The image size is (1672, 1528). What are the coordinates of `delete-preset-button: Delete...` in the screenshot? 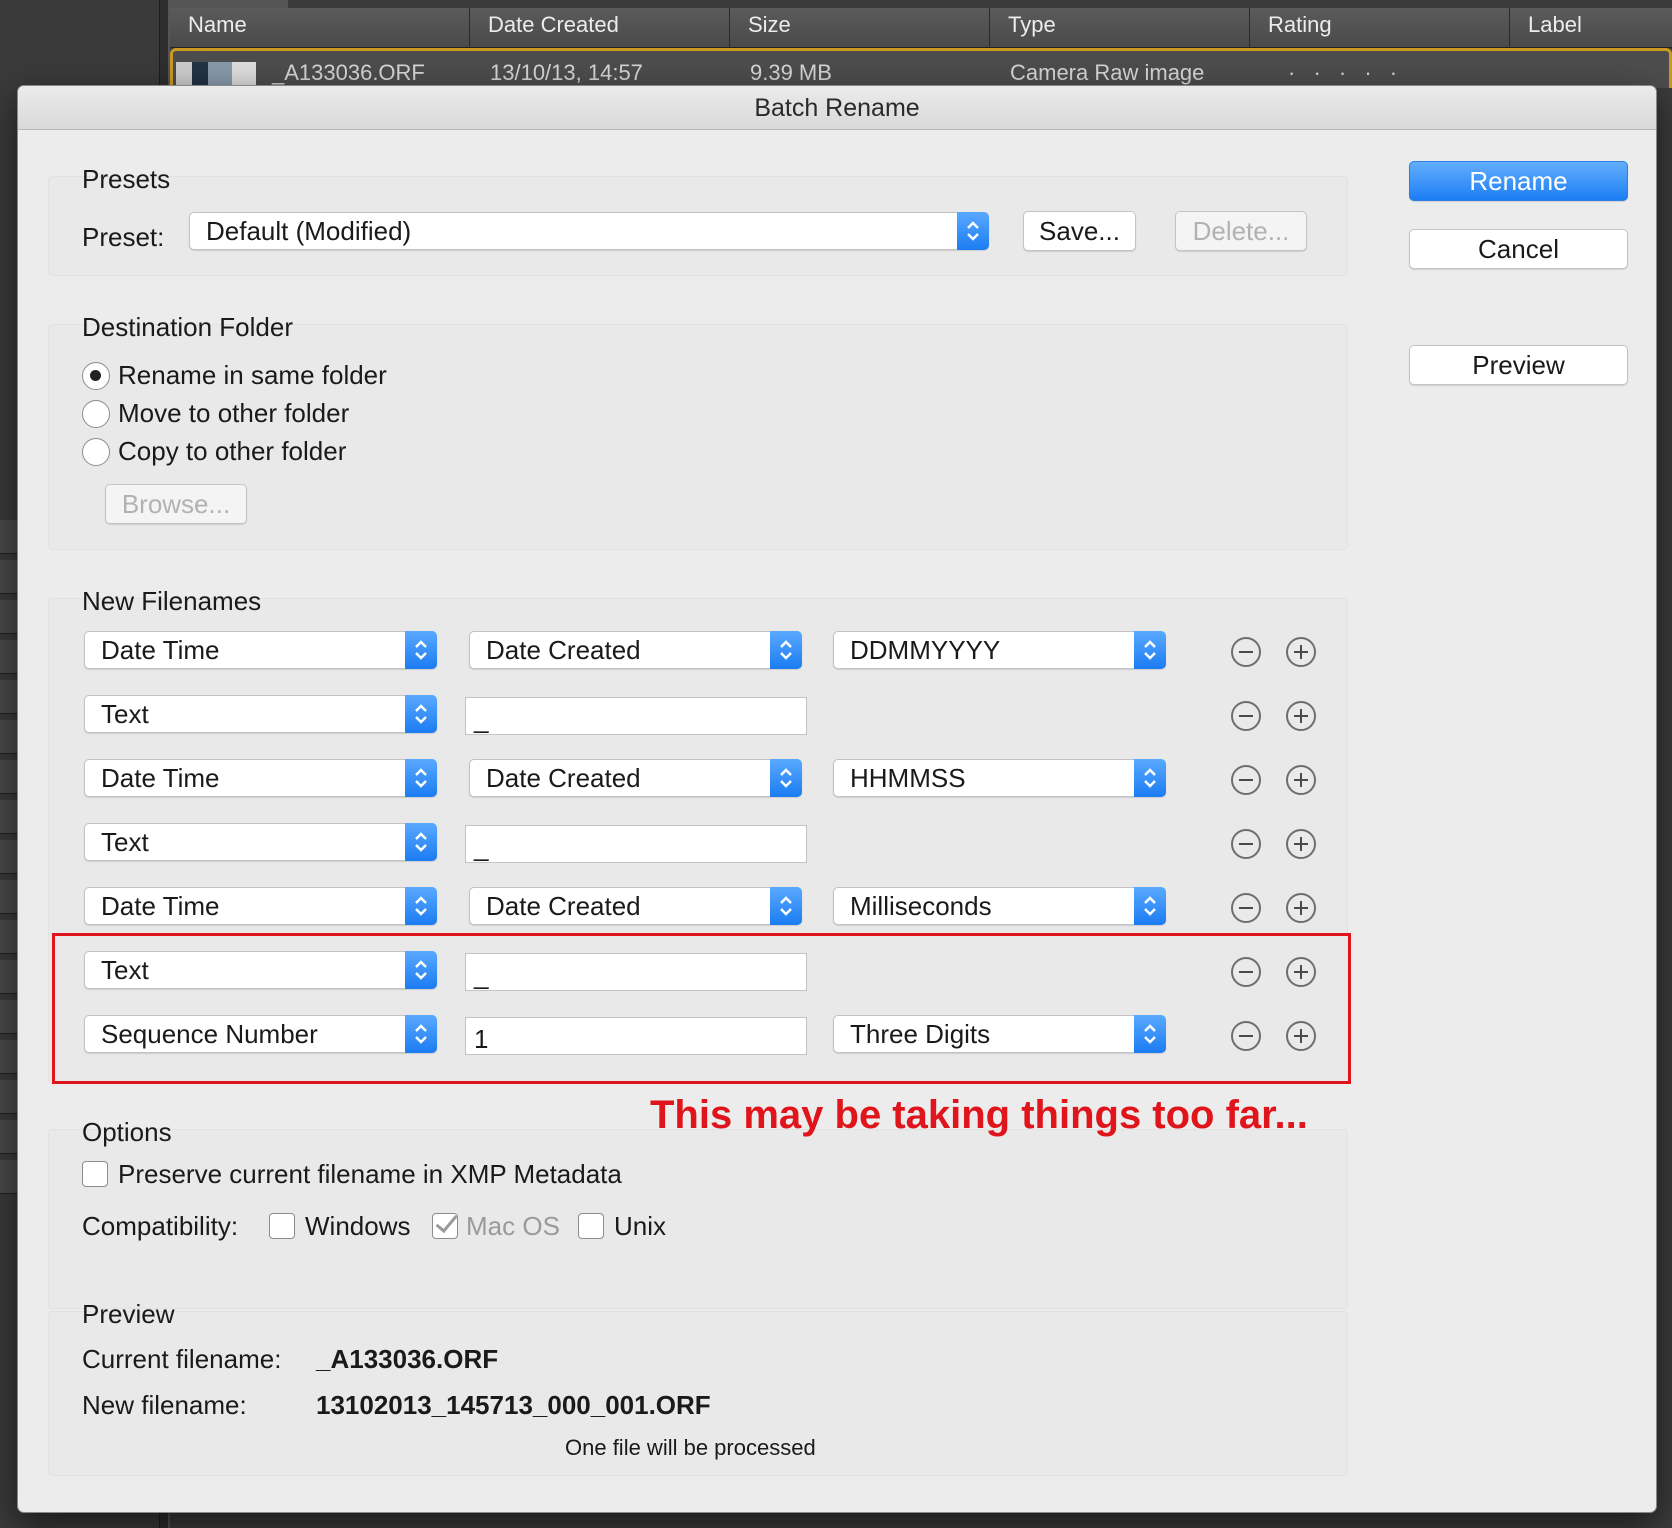 It's located at (1241, 231).